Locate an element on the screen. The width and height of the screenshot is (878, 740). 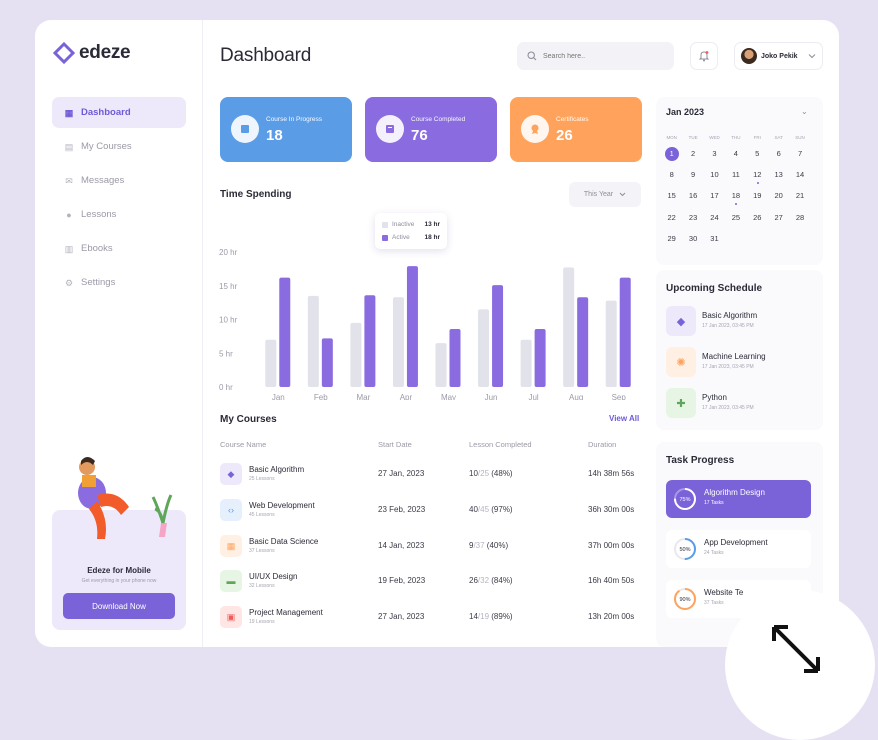
calendar-day: 20 is located at coordinates (778, 196).